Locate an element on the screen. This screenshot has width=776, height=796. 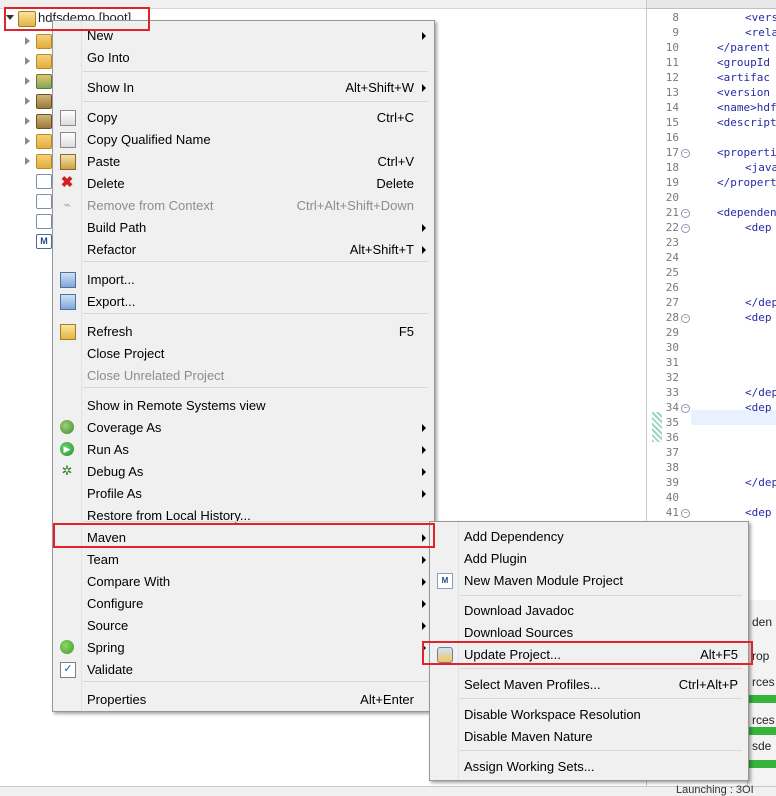
menu-item-refresh: Refresh F5 is located at coordinates (243, 331).